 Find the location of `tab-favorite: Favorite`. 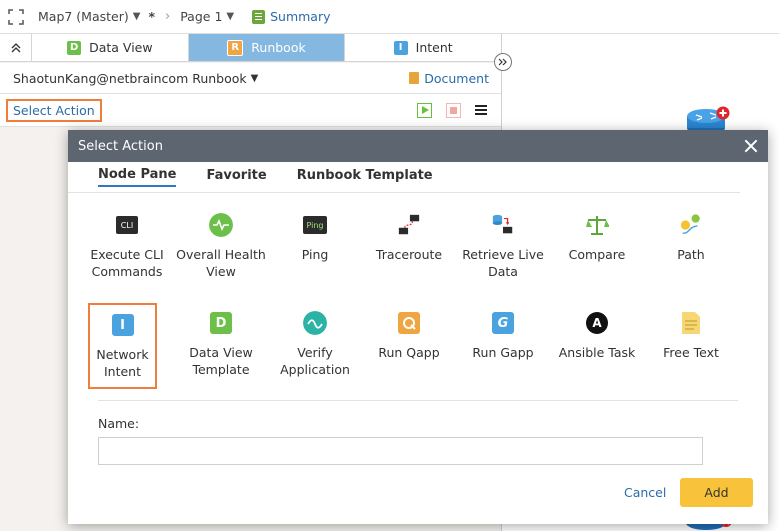

tab-favorite: Favorite is located at coordinates (236, 177).